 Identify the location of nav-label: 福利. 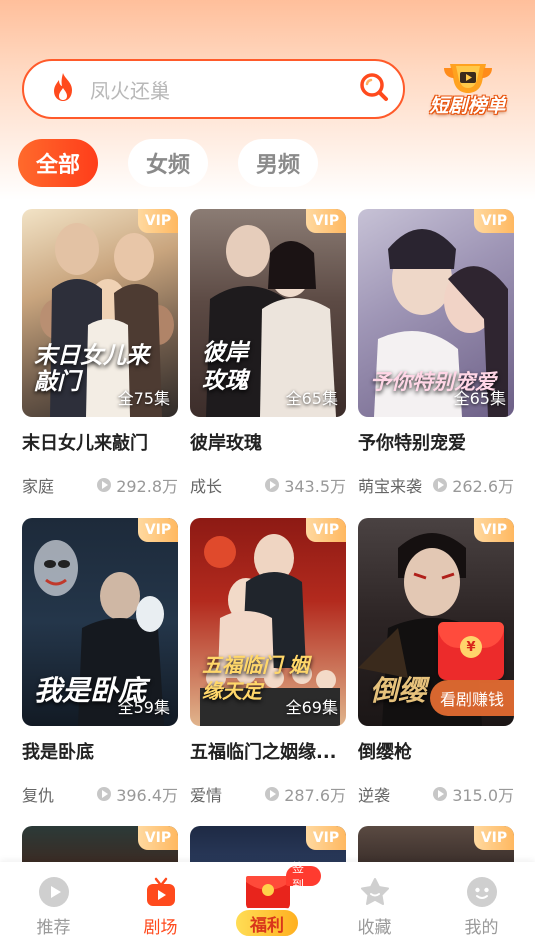
(267, 923).